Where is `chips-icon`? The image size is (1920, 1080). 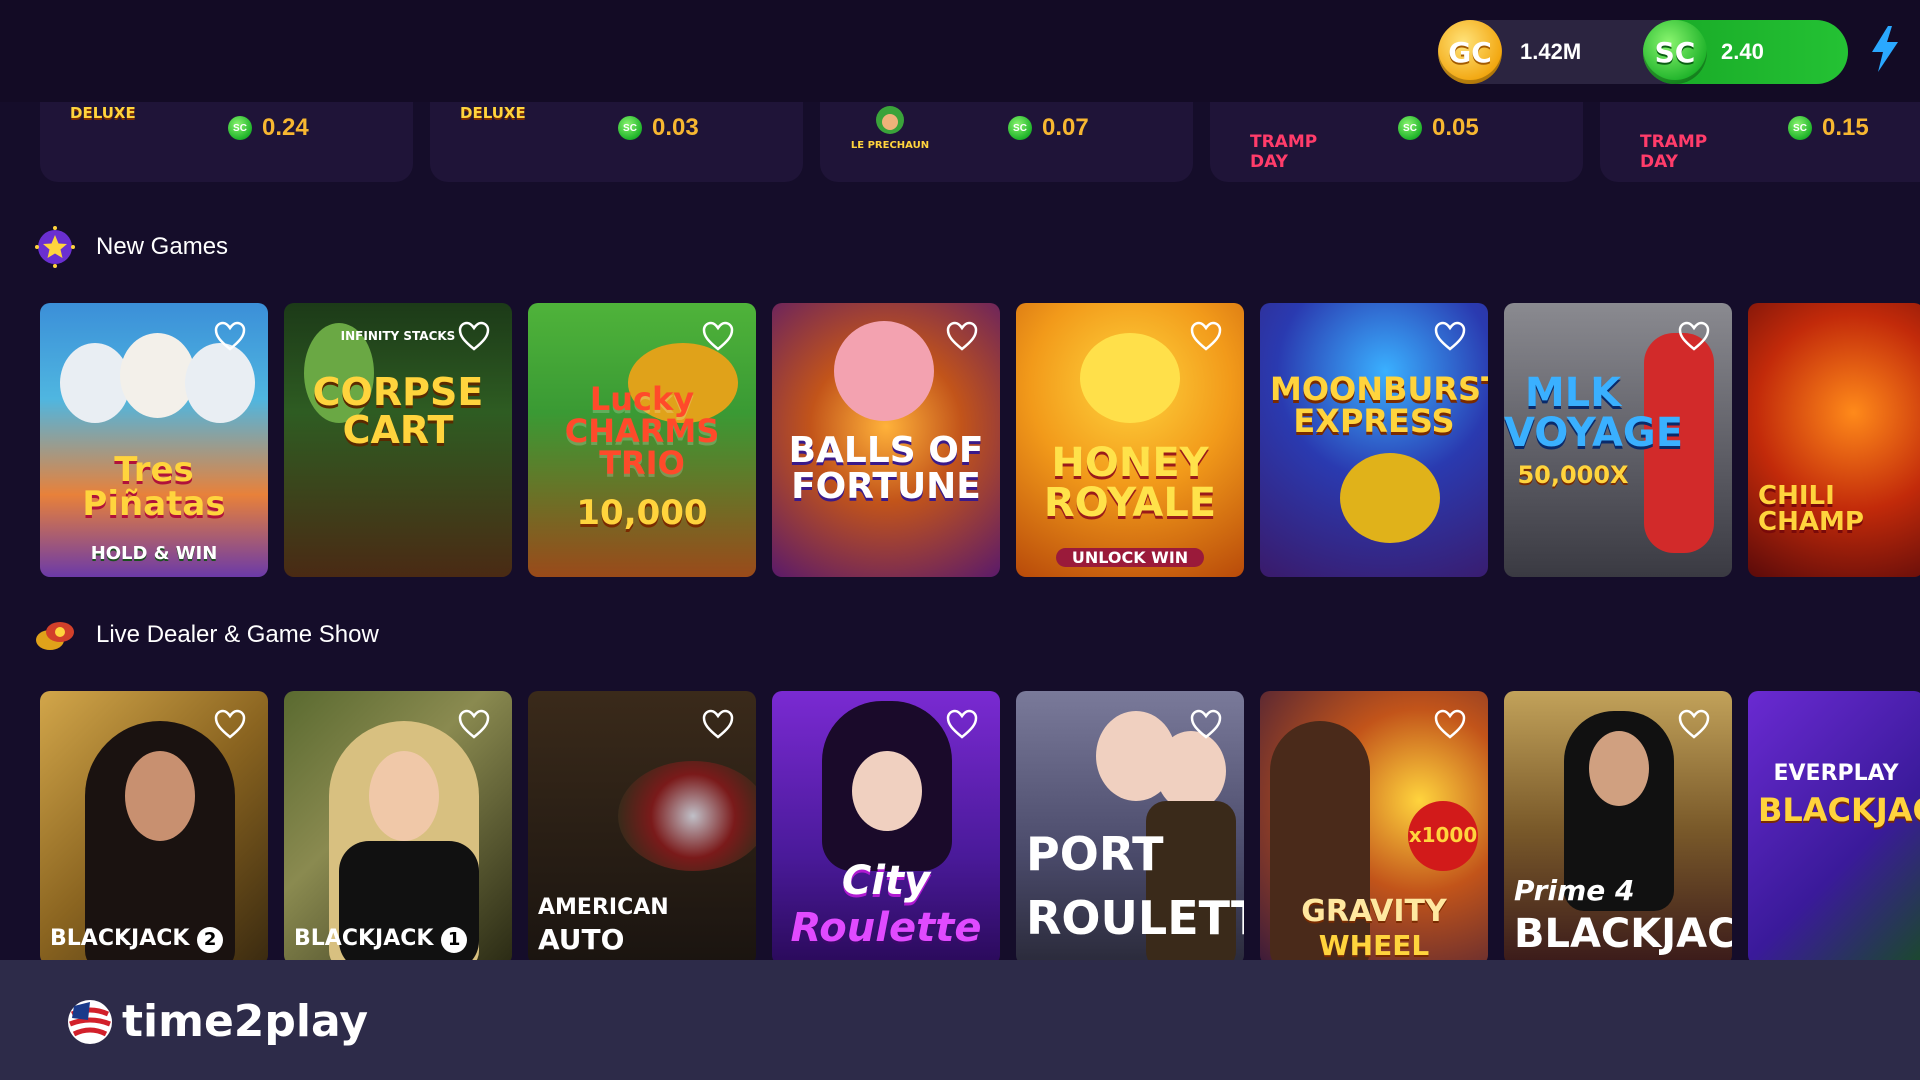 chips-icon is located at coordinates (55, 636).